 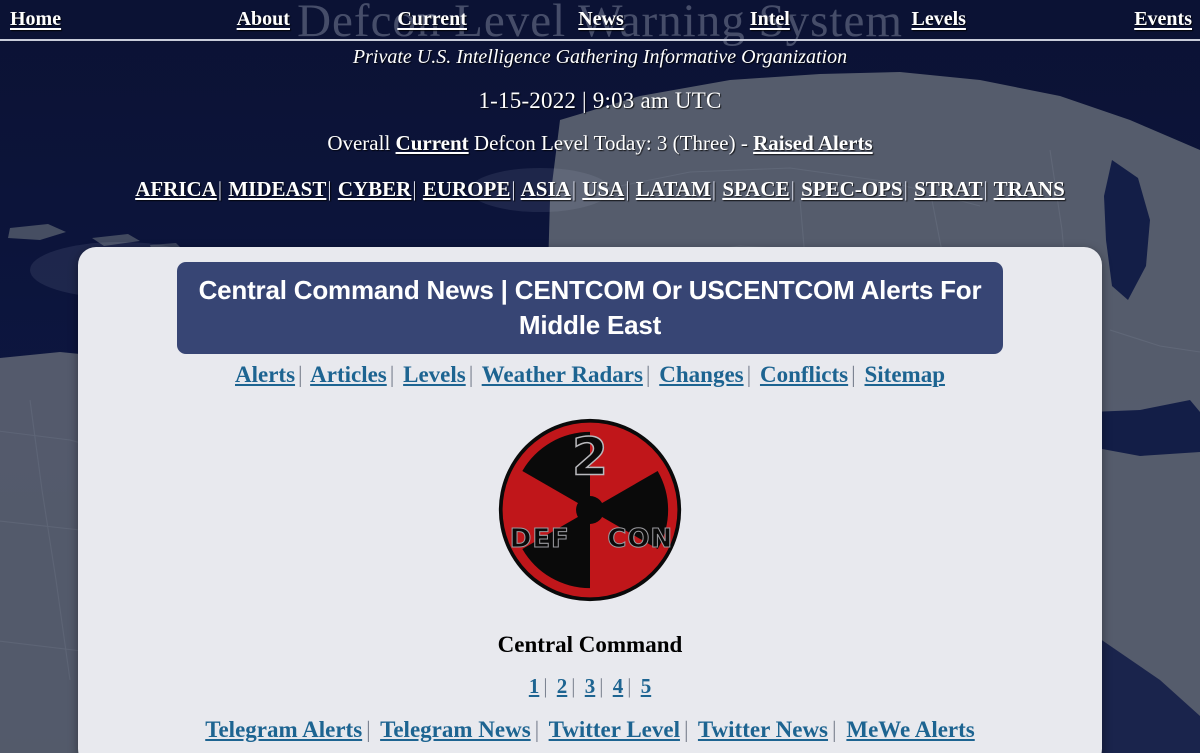 What do you see at coordinates (283, 729) in the screenshot?
I see `social-link-telegram-alerts: Telegram Alerts` at bounding box center [283, 729].